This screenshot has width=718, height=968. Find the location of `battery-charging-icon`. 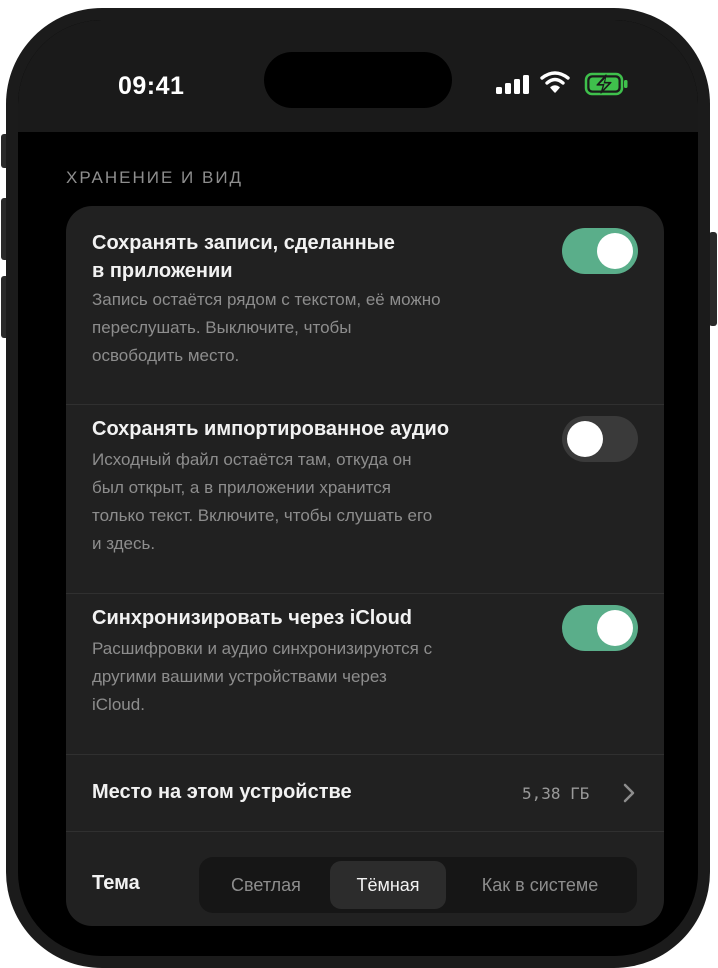

battery-charging-icon is located at coordinates (606, 84).